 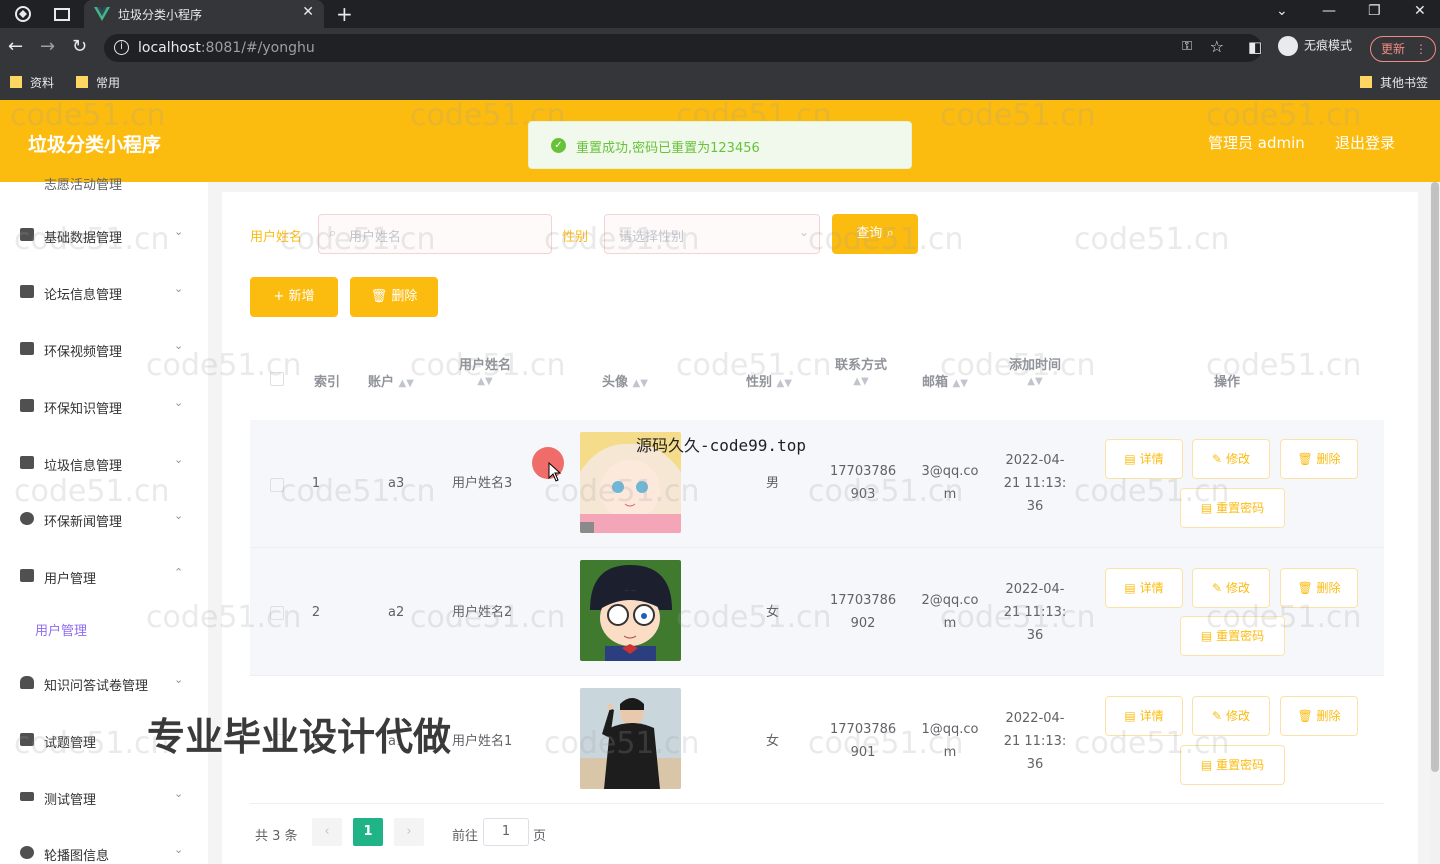 What do you see at coordinates (1282, 11) in the screenshot?
I see `tab-list-icon: ⌄` at bounding box center [1282, 11].